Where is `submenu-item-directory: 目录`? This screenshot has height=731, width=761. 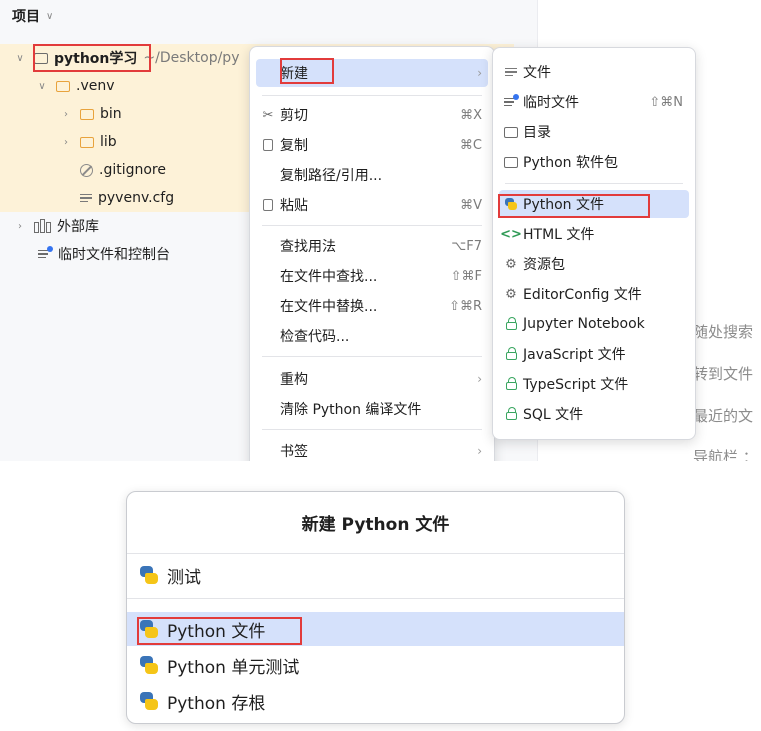 submenu-item-directory: 目录 is located at coordinates (594, 132).